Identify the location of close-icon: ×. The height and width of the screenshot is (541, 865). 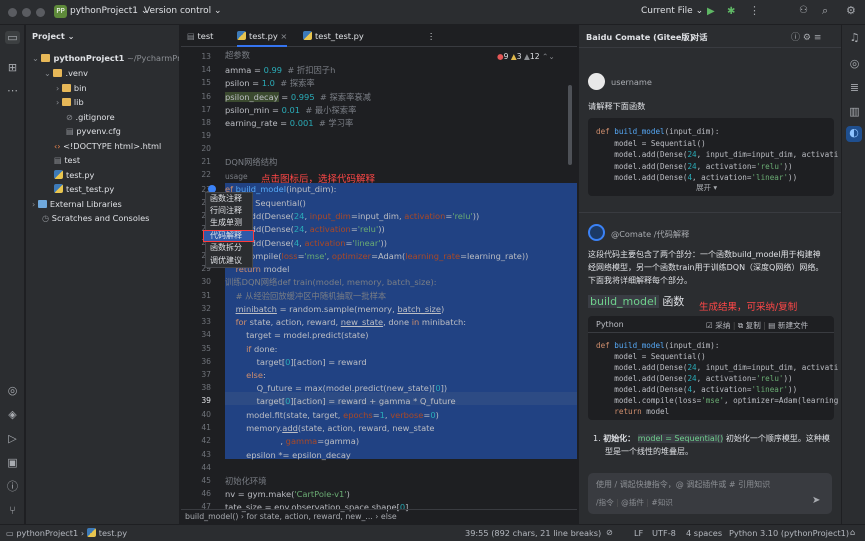
(283, 36).